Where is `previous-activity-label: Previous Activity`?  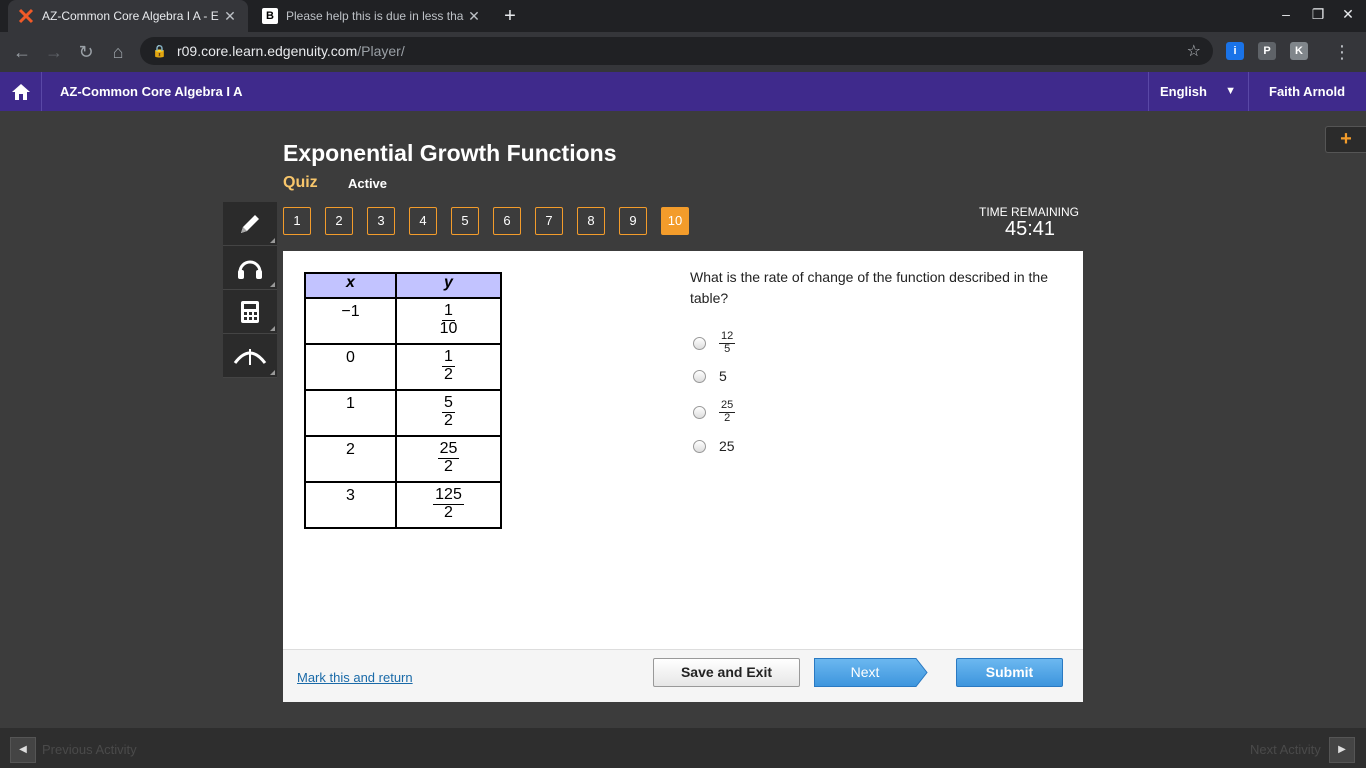
previous-activity-label: Previous Activity is located at coordinates (89, 749).